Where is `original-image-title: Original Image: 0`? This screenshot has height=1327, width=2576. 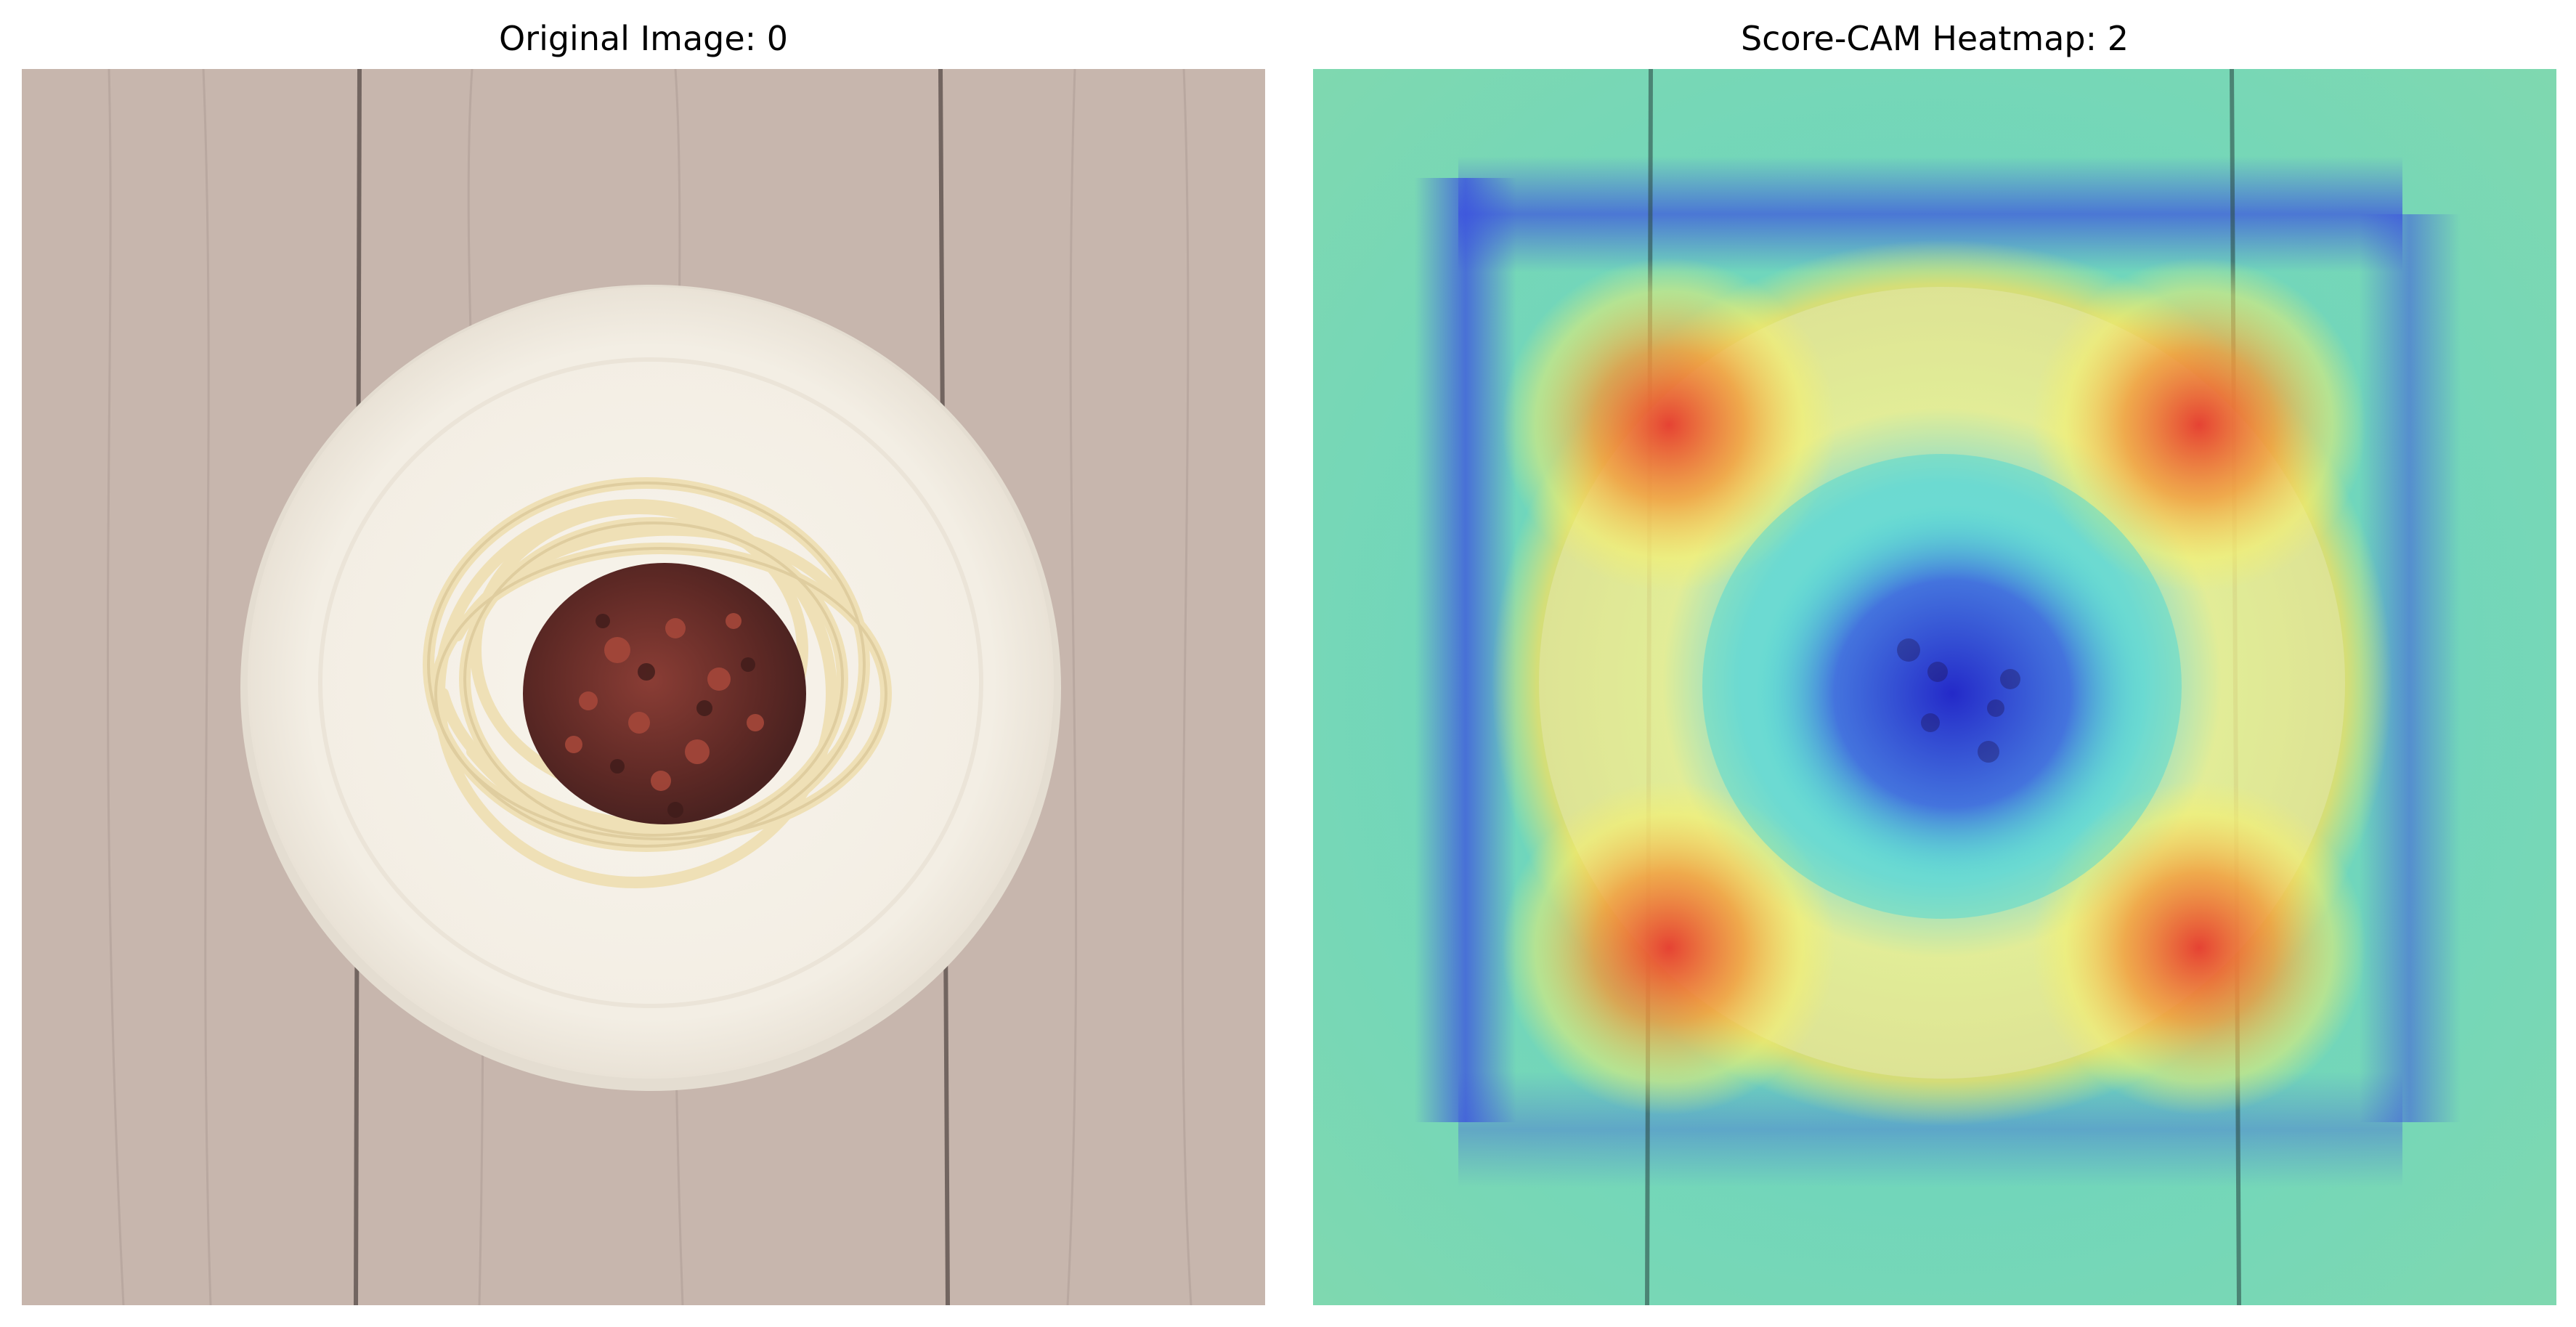
original-image-title: Original Image: 0 is located at coordinates (643, 38).